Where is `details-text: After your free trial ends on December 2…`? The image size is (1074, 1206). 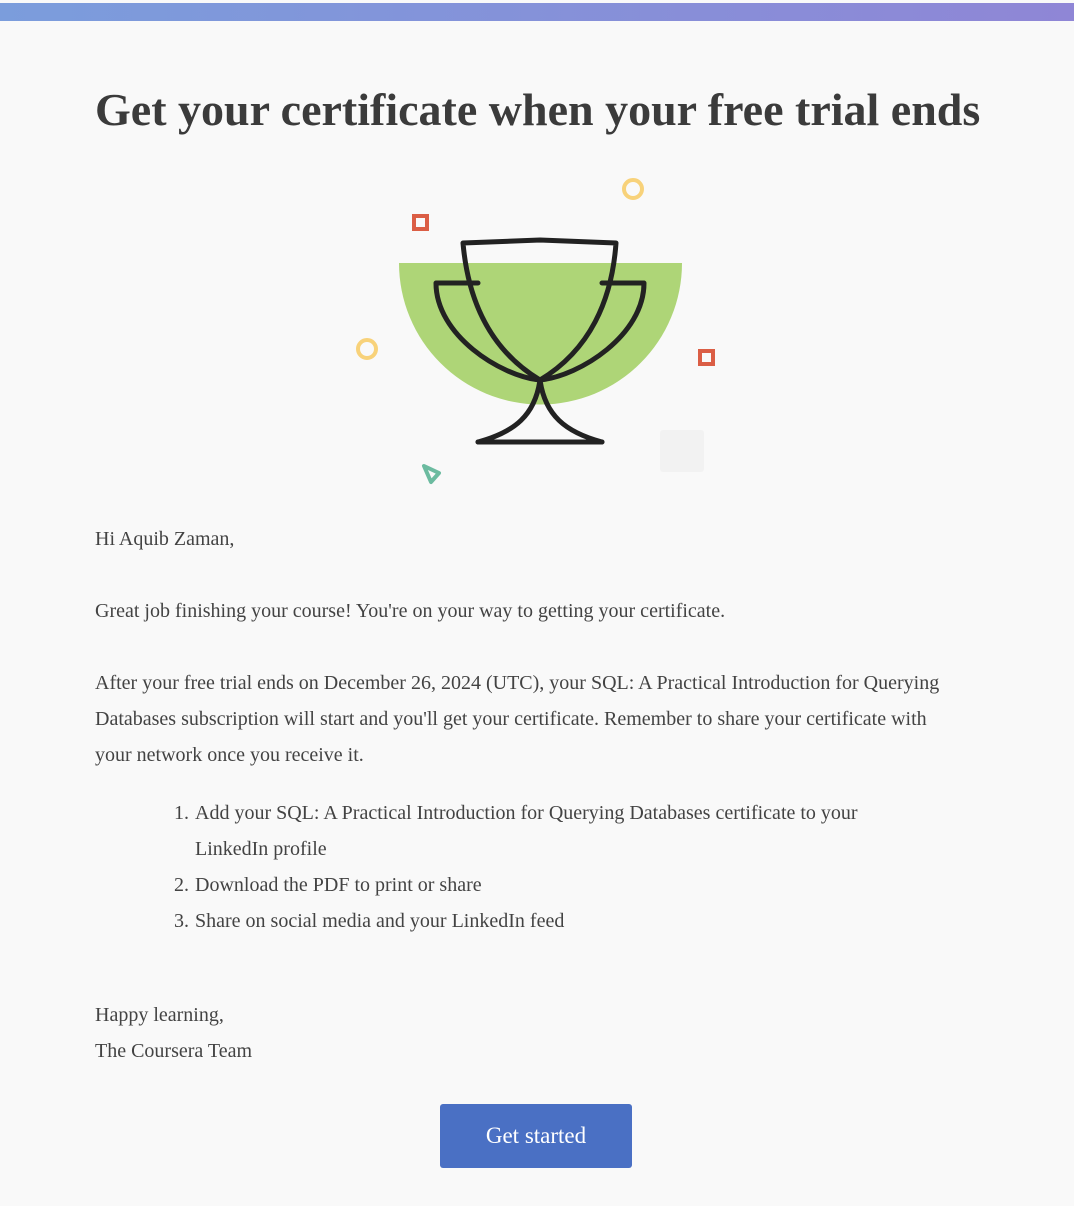 details-text: After your free trial ends on December 2… is located at coordinates (517, 719).